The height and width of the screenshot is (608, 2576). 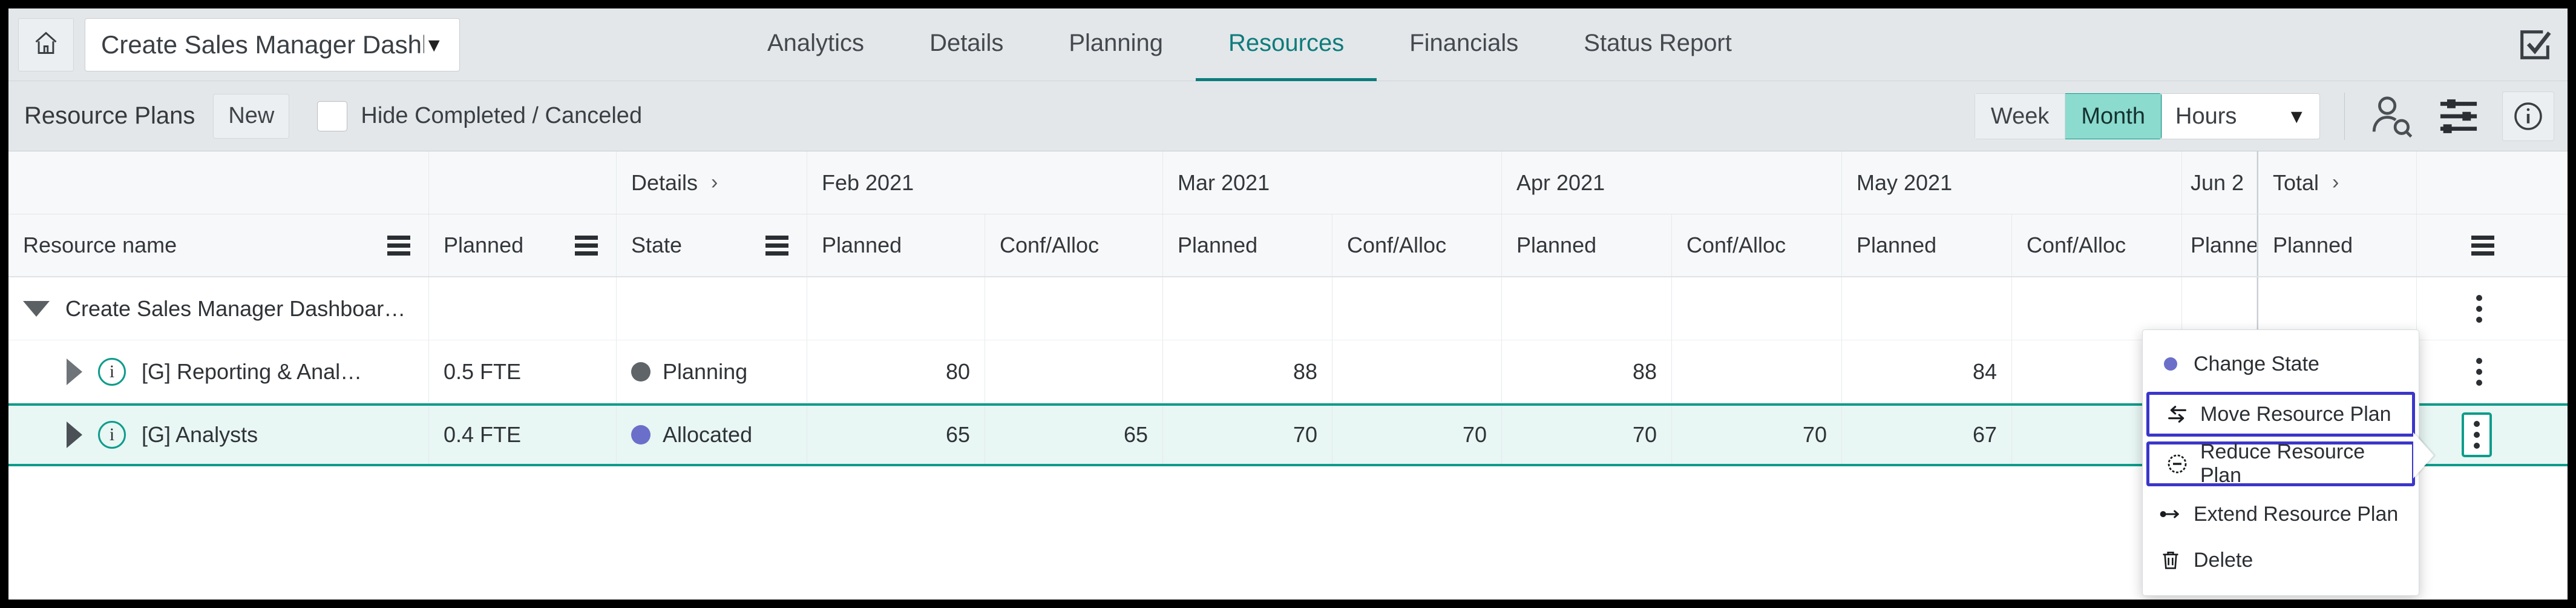 What do you see at coordinates (2256, 364) in the screenshot?
I see `menu-item-change-state-label: Change State` at bounding box center [2256, 364].